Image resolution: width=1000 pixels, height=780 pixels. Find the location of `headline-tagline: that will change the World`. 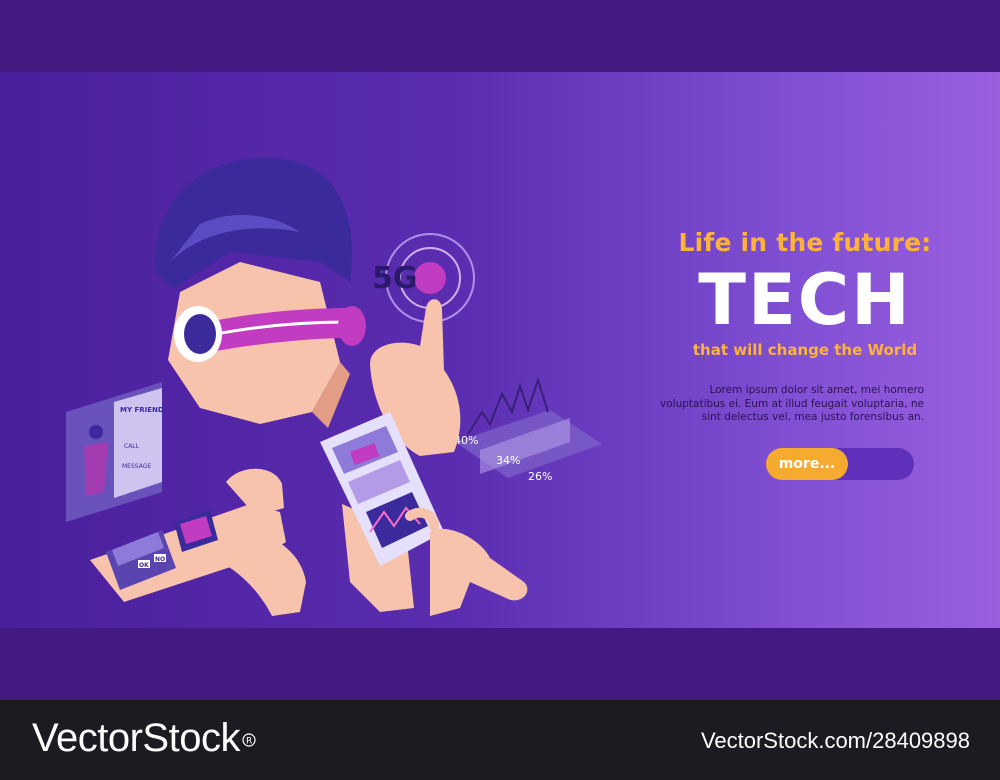

headline-tagline: that will change the World is located at coordinates (805, 350).